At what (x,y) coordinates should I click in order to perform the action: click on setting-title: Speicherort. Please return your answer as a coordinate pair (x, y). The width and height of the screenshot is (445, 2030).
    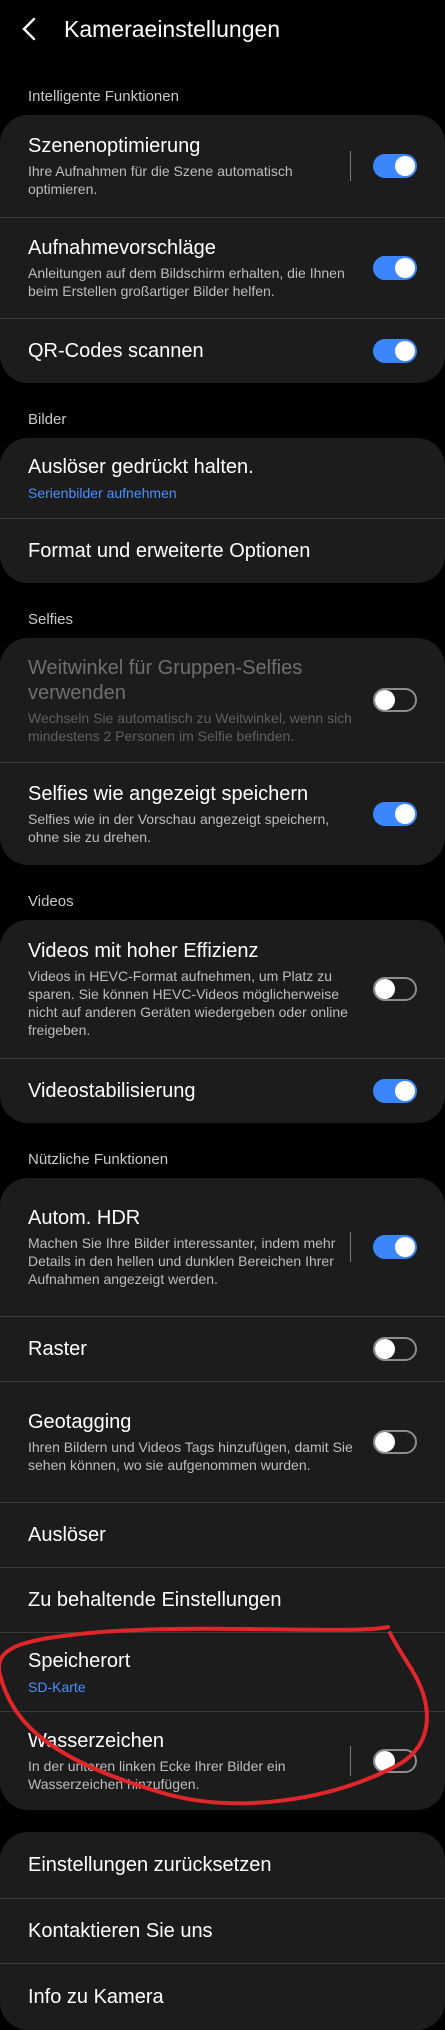
    Looking at the image, I should click on (79, 1660).